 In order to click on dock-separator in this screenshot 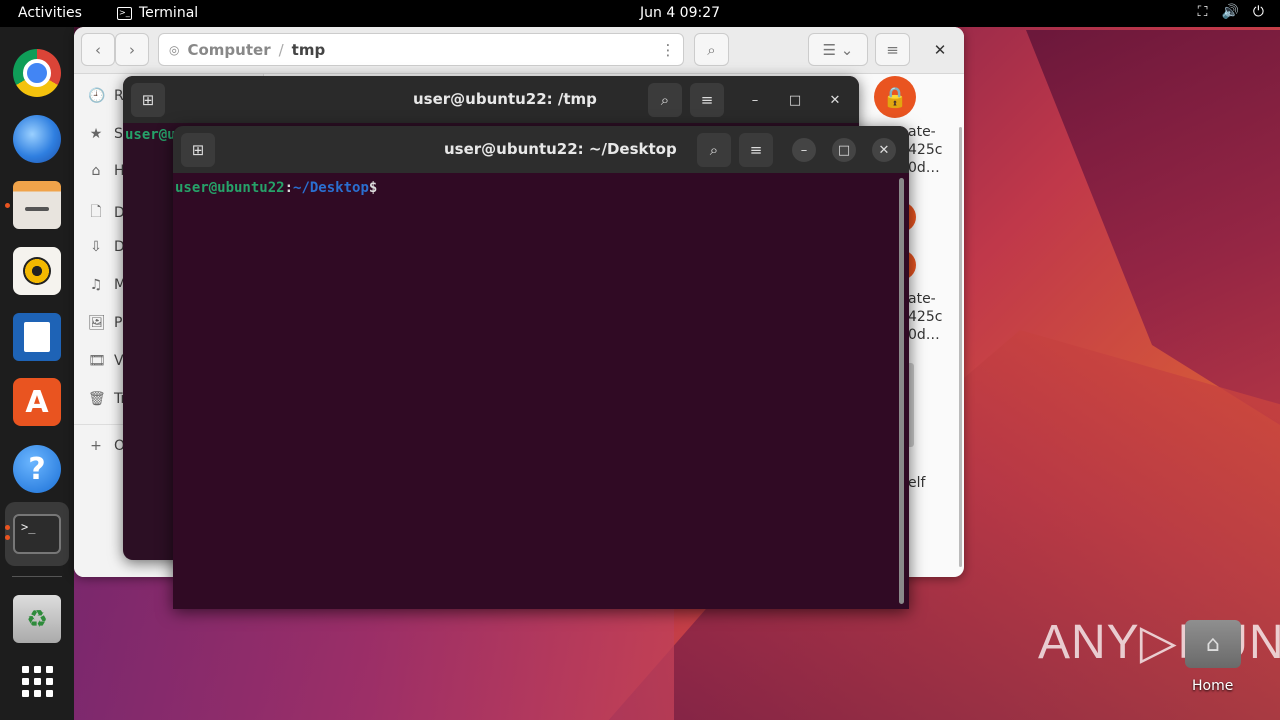, I will do `click(37, 576)`.